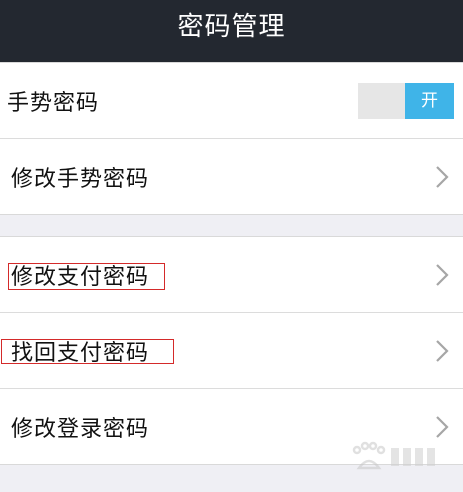 This screenshot has height=492, width=463. Describe the element at coordinates (80, 179) in the screenshot. I see `modify-gesture-password-label: 修改手势密码` at that location.